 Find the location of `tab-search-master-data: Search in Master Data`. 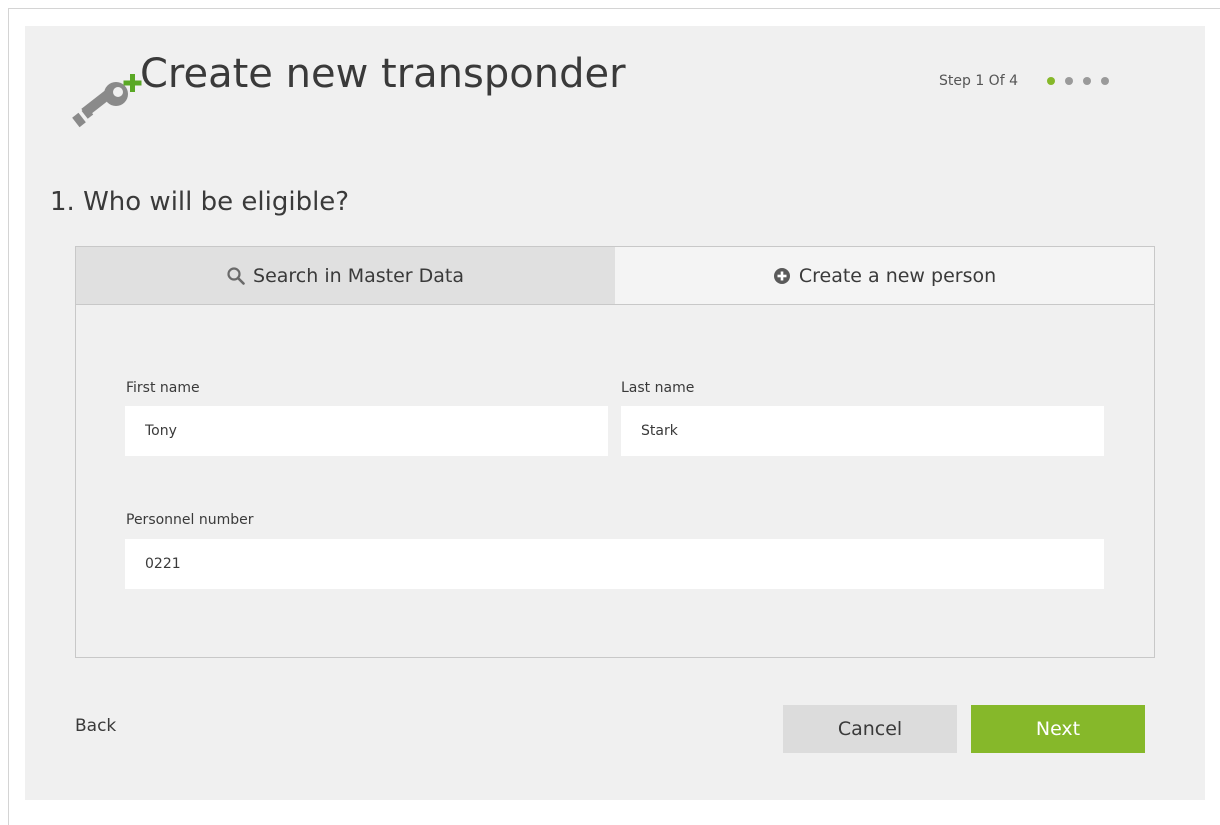

tab-search-master-data: Search in Master Data is located at coordinates (345, 275).